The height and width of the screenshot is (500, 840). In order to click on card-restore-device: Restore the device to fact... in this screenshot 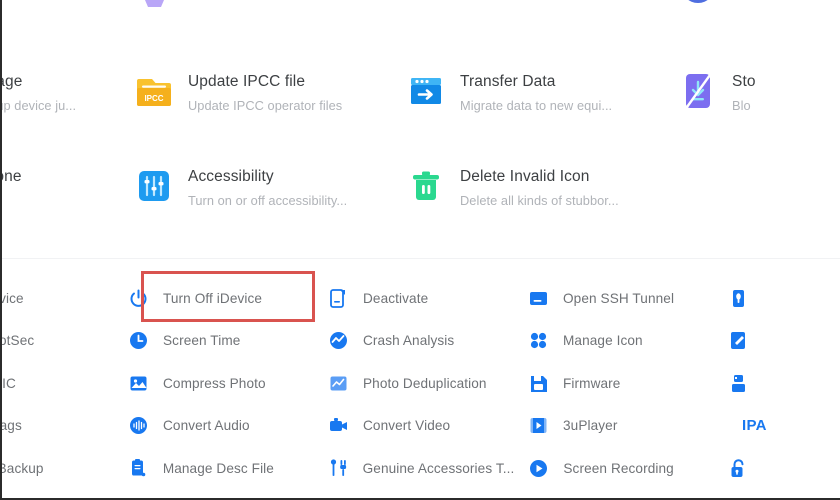, I will do `click(258, 26)`.